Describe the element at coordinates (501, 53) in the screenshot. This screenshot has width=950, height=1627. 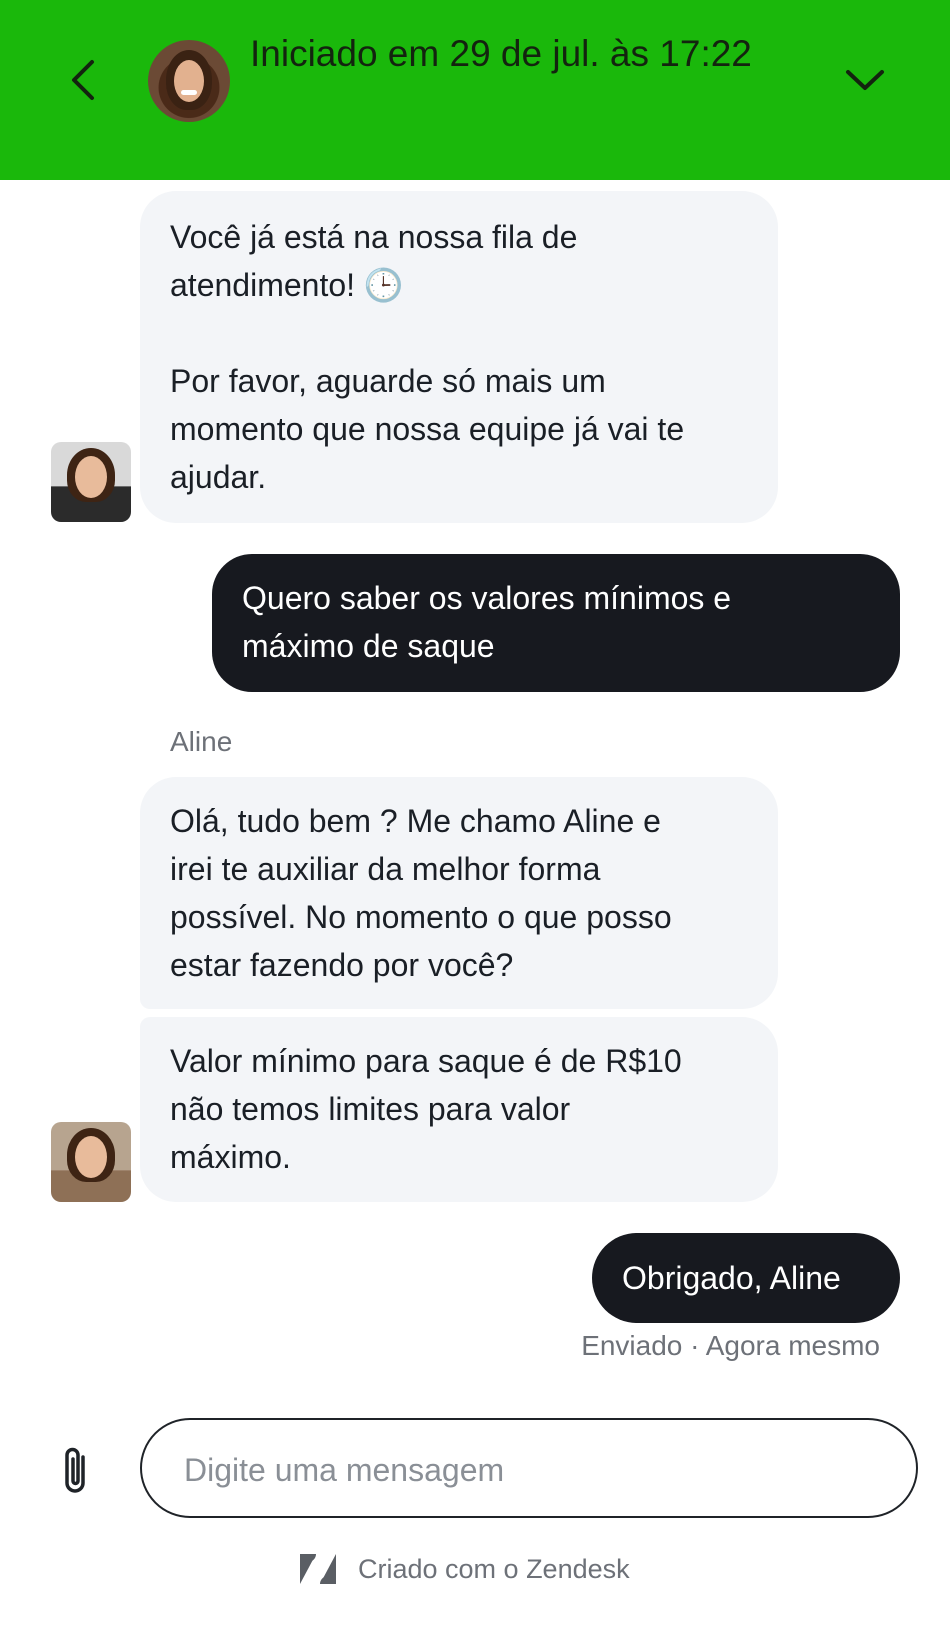
I see `conversation-title: Iniciado em 29 de jul. às 17:22` at that location.